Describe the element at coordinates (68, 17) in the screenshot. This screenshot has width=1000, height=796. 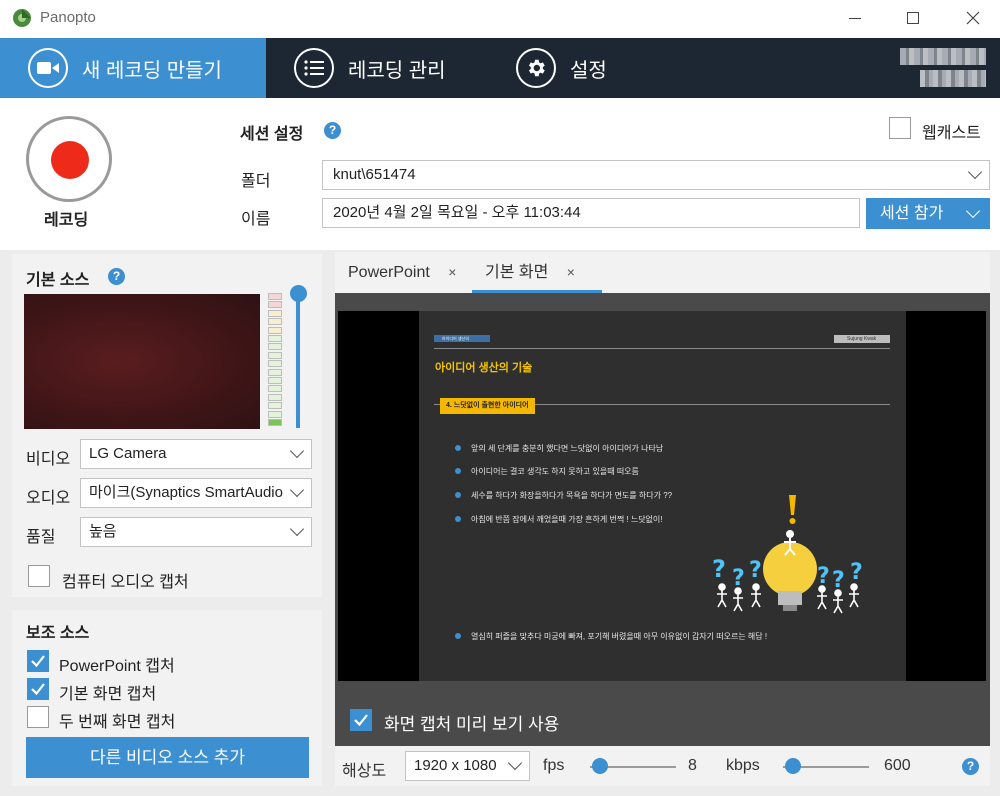
I see `app-title: Panopto` at that location.